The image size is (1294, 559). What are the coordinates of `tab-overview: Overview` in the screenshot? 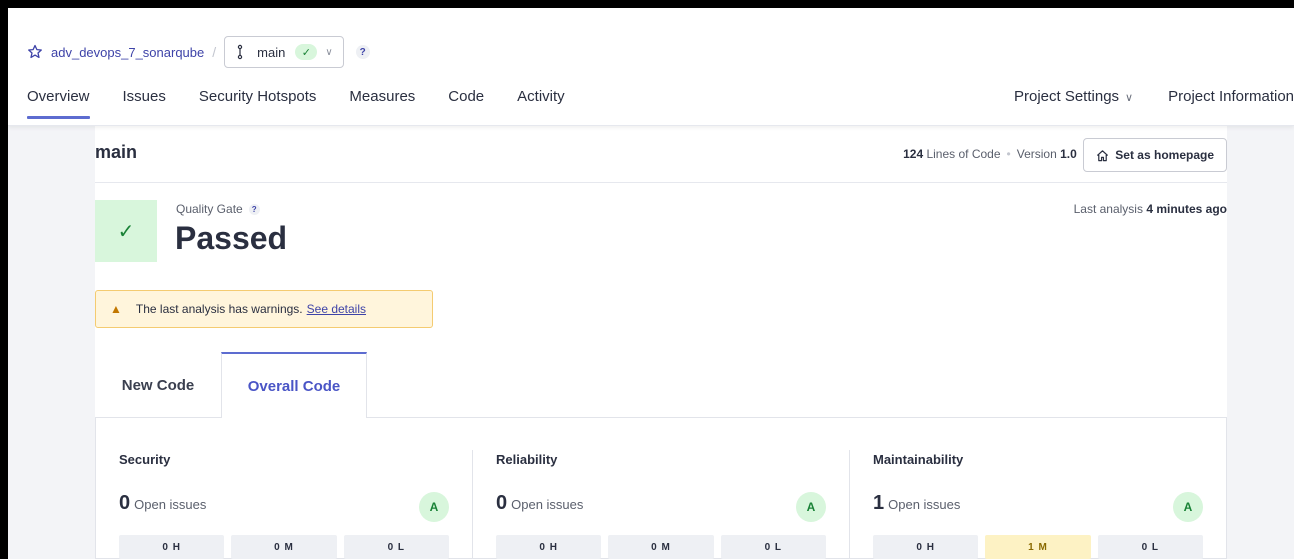 It's located at (58, 103).